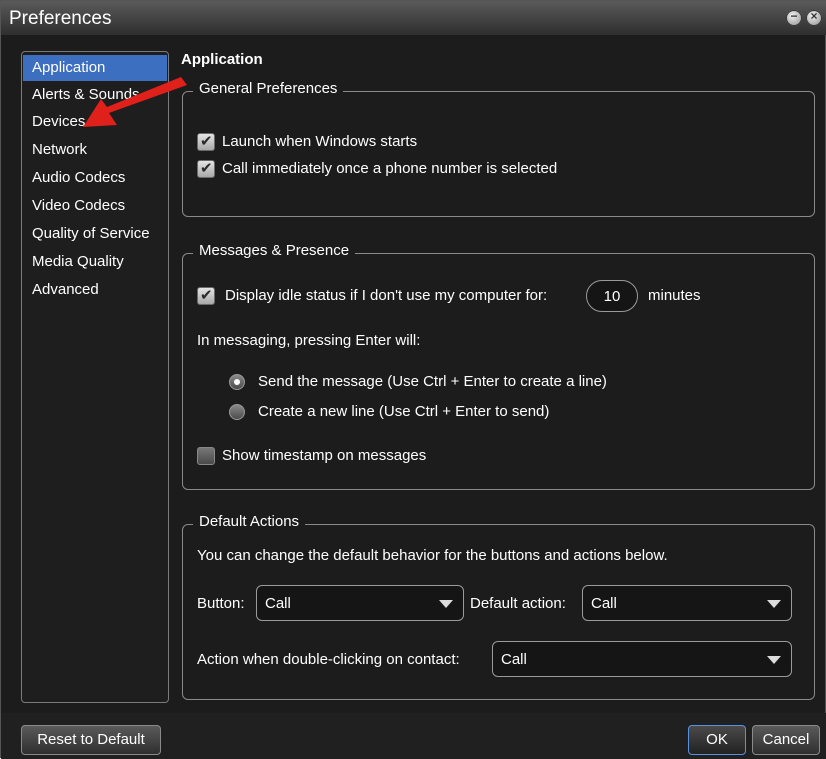  Describe the element at coordinates (413, 18) in the screenshot. I see `title-bar: Preferences − ×` at that location.